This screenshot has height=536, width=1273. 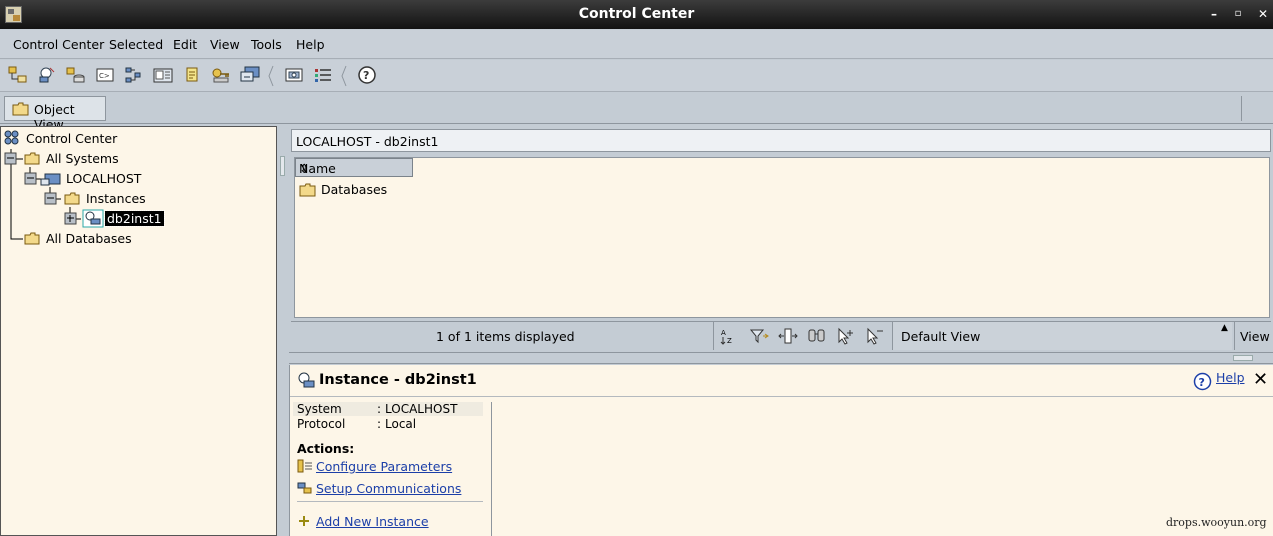 What do you see at coordinates (134, 75) in the screenshot?
I see `task-center-icon` at bounding box center [134, 75].